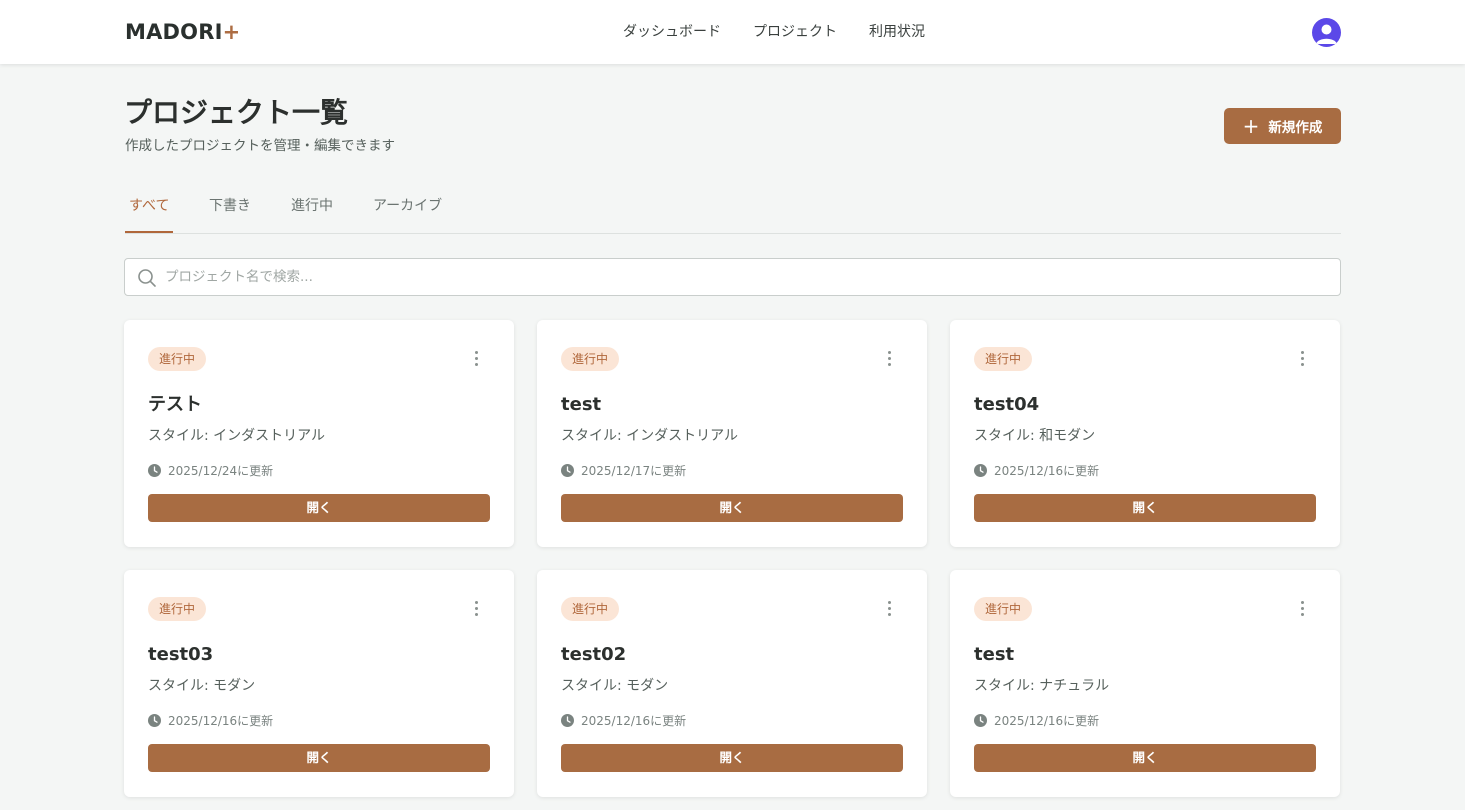  What do you see at coordinates (312, 206) in the screenshot?
I see `tab-in-progress: 進行中` at bounding box center [312, 206].